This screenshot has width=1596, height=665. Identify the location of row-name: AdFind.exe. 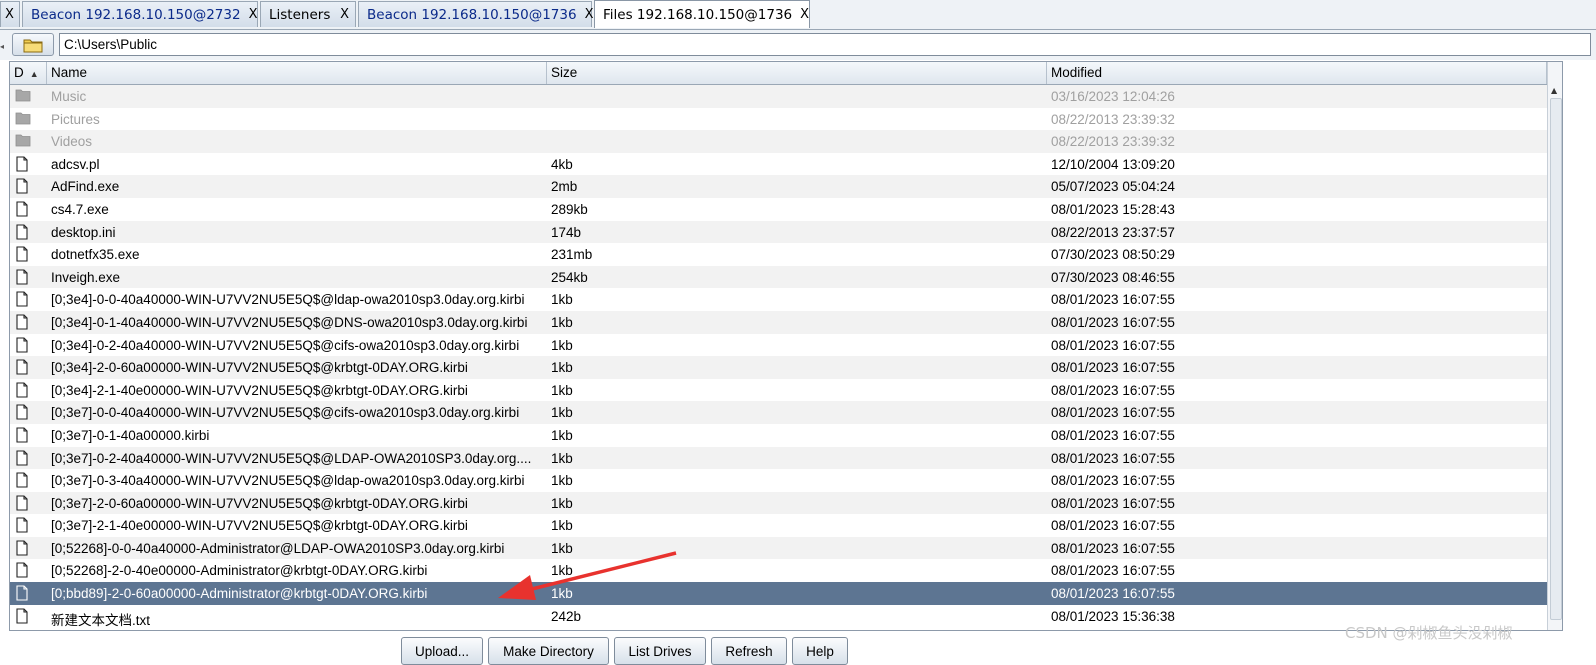
(85, 187).